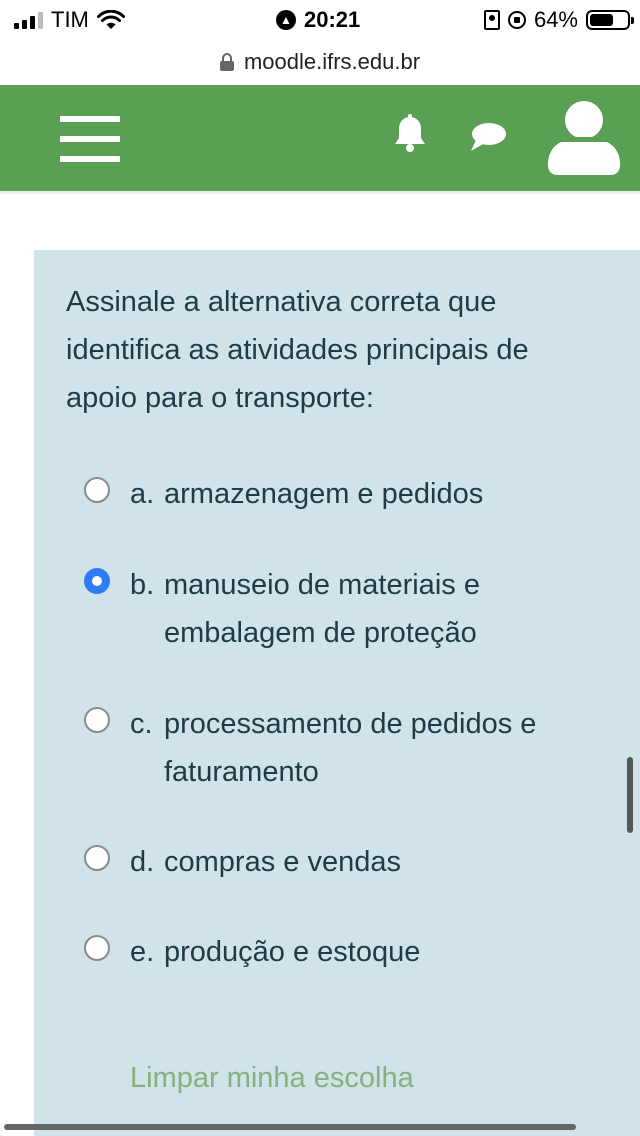  Describe the element at coordinates (516, 20) in the screenshot. I see `rotation-lock-icon` at that location.